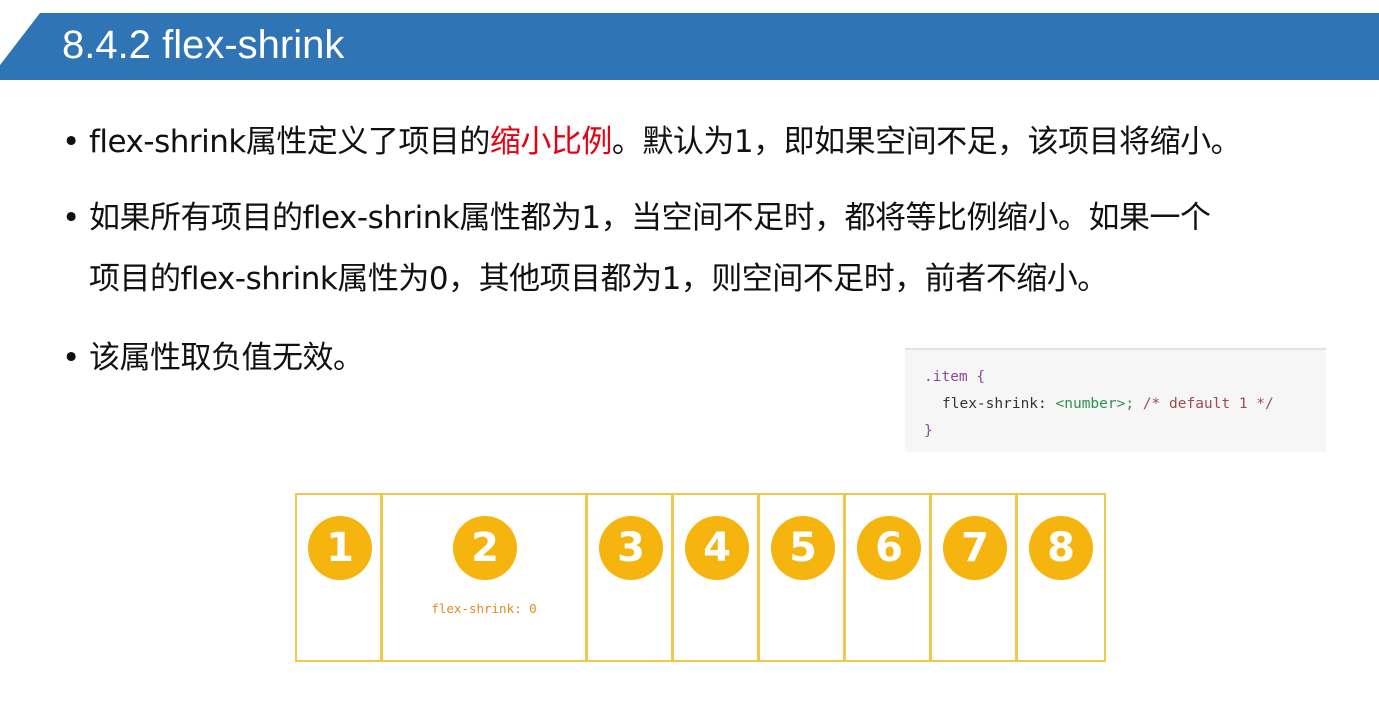 This screenshot has height=704, width=1379. Describe the element at coordinates (598, 279) in the screenshot. I see `bullet-2-line-2: 项目的flex-shrink属性为0，其他项目都为1，则空间不足时，前者不缩小。` at that location.